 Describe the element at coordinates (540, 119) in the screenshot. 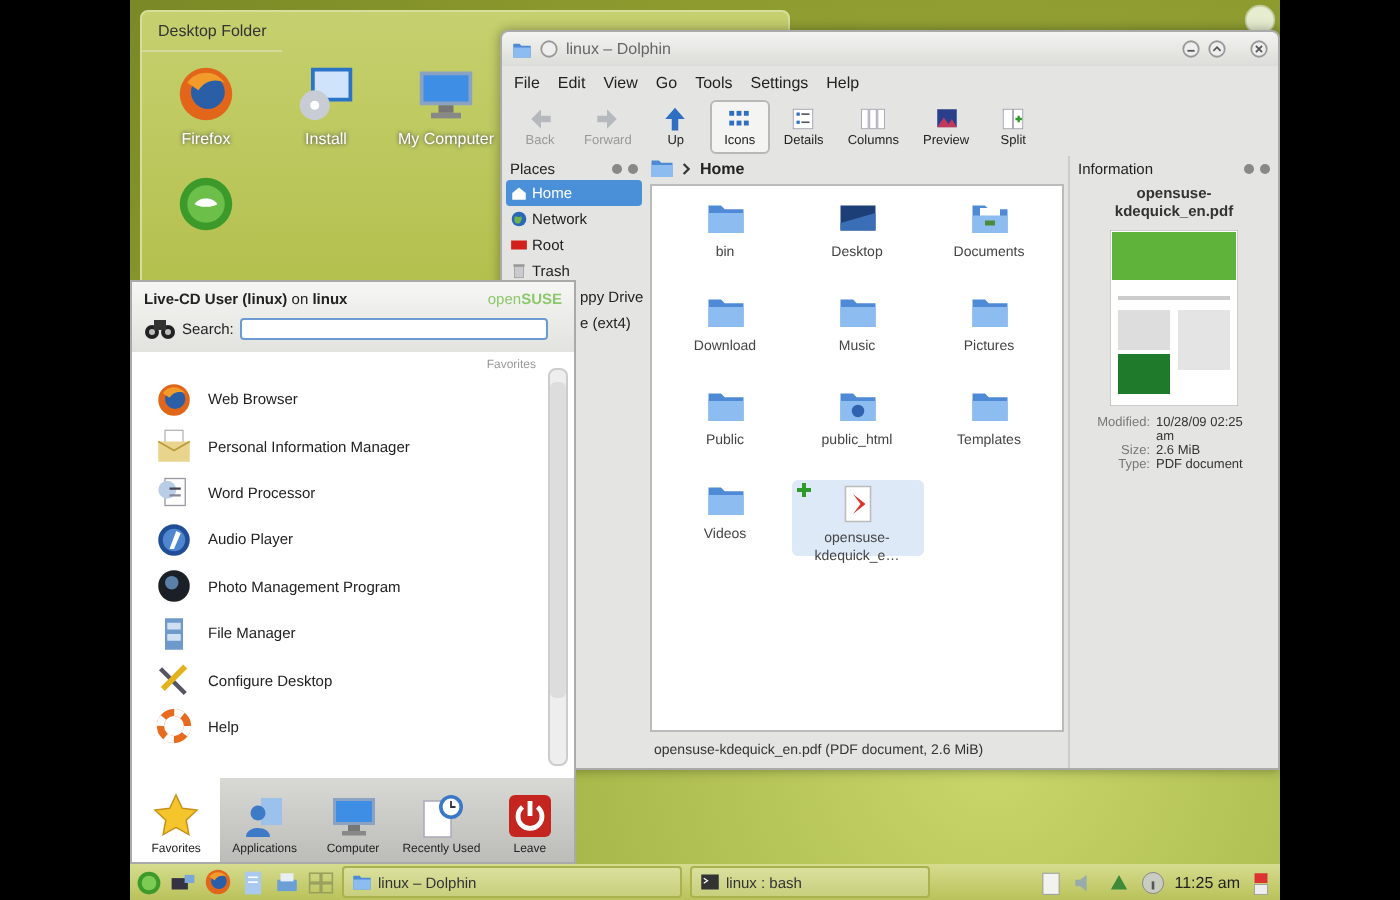

I see `back-arrow-icon` at that location.